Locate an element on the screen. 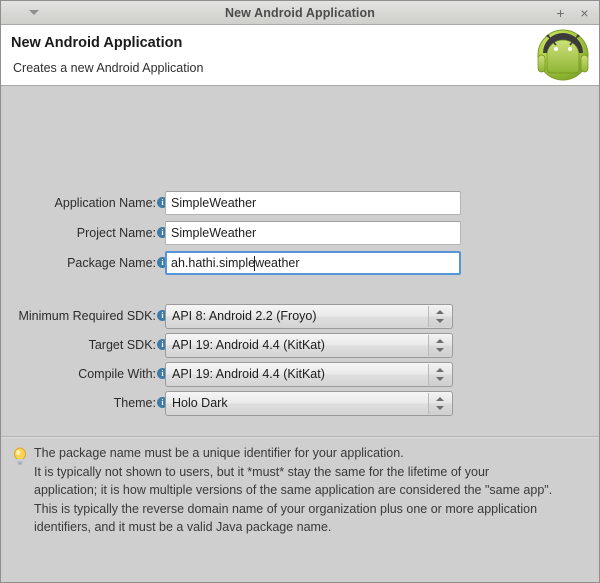 The width and height of the screenshot is (600, 583). minimum-required-sdk-select: API 8: Android 2.2 (Froyo) is located at coordinates (309, 316).